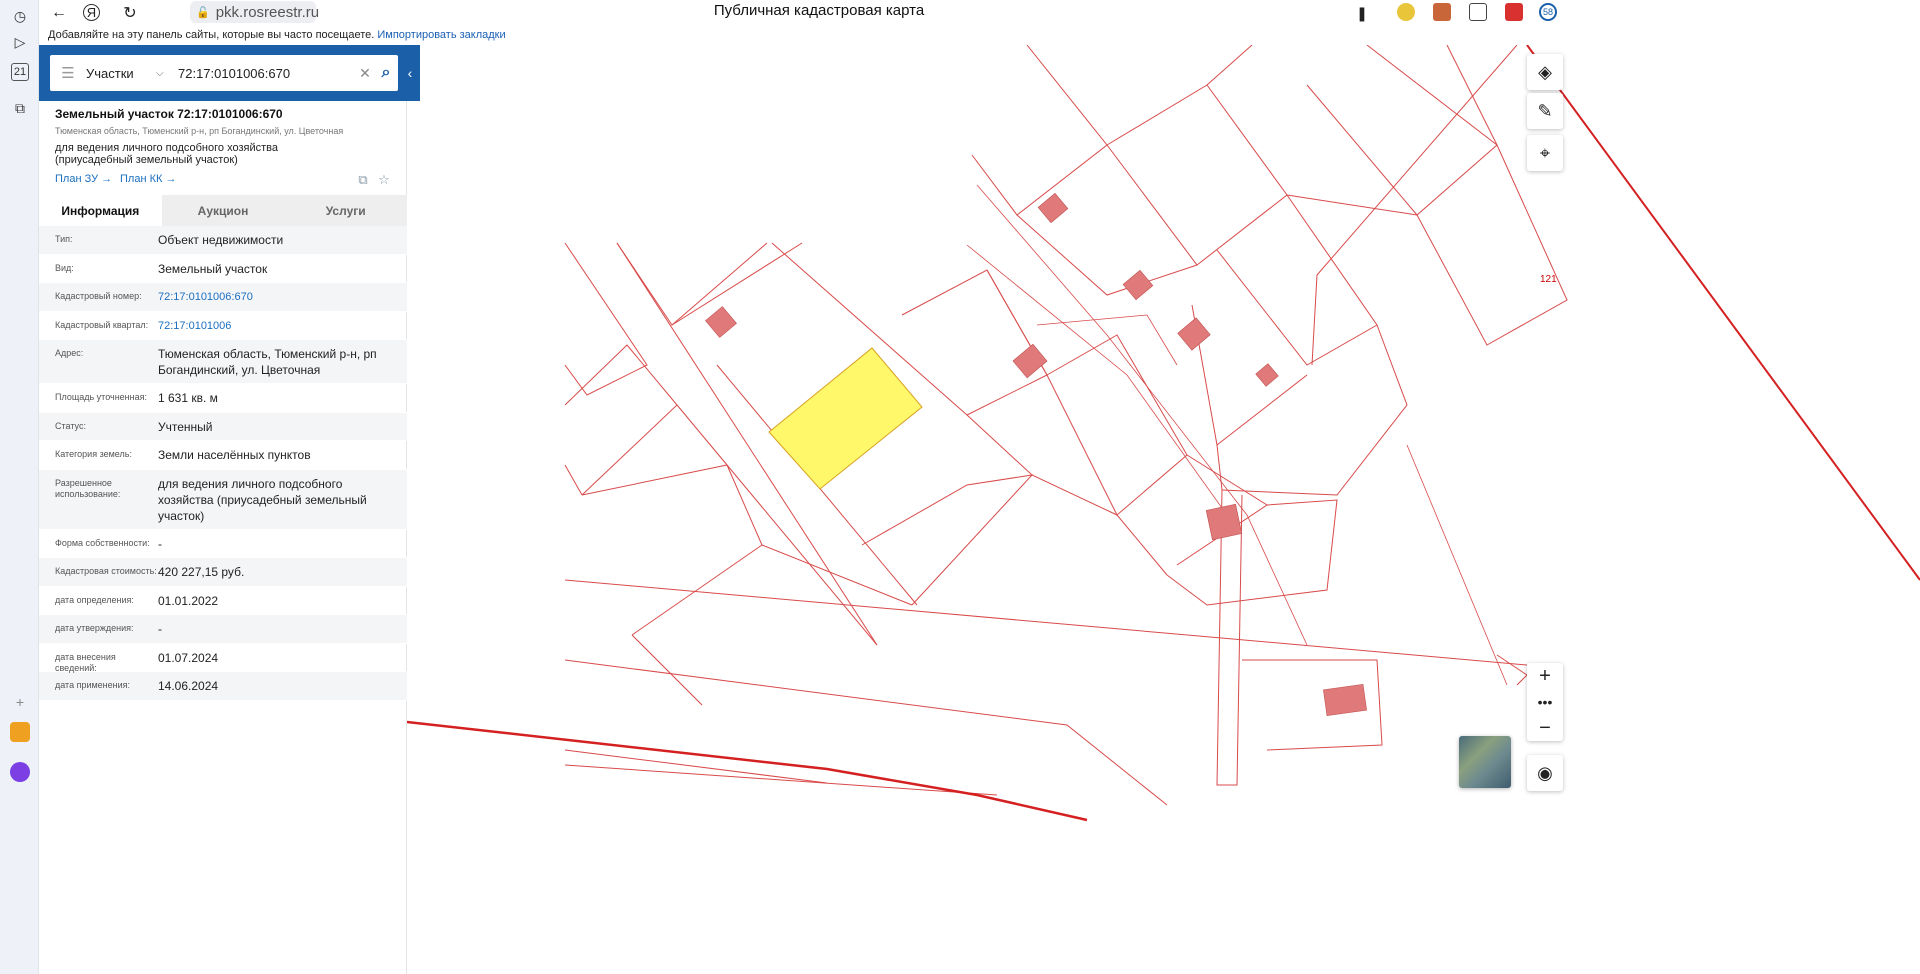  Describe the element at coordinates (100, 210) in the screenshot. I see `tab-info: Информация` at that location.